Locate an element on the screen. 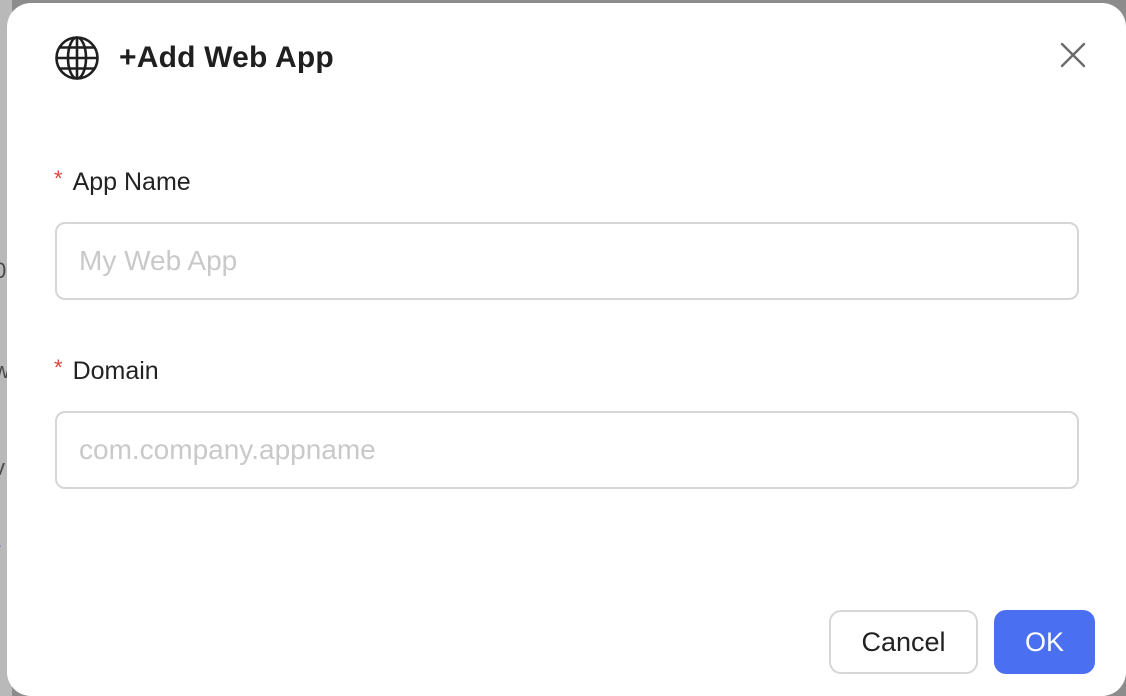  close-icon is located at coordinates (1073, 58).